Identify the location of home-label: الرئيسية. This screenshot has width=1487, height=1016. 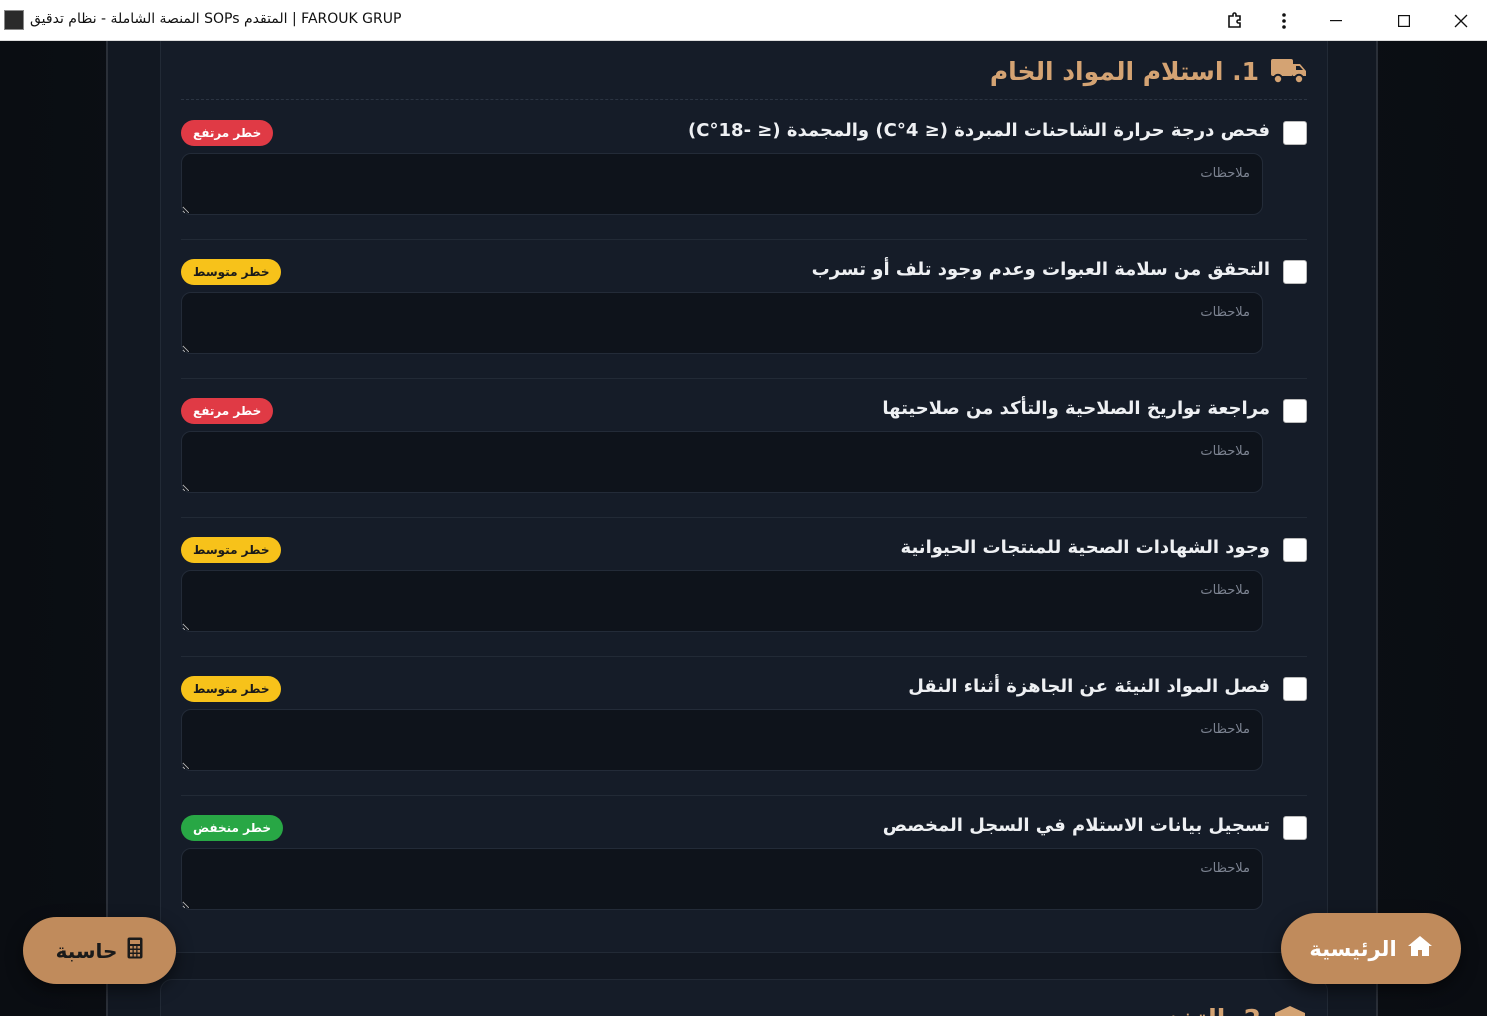
(1353, 948).